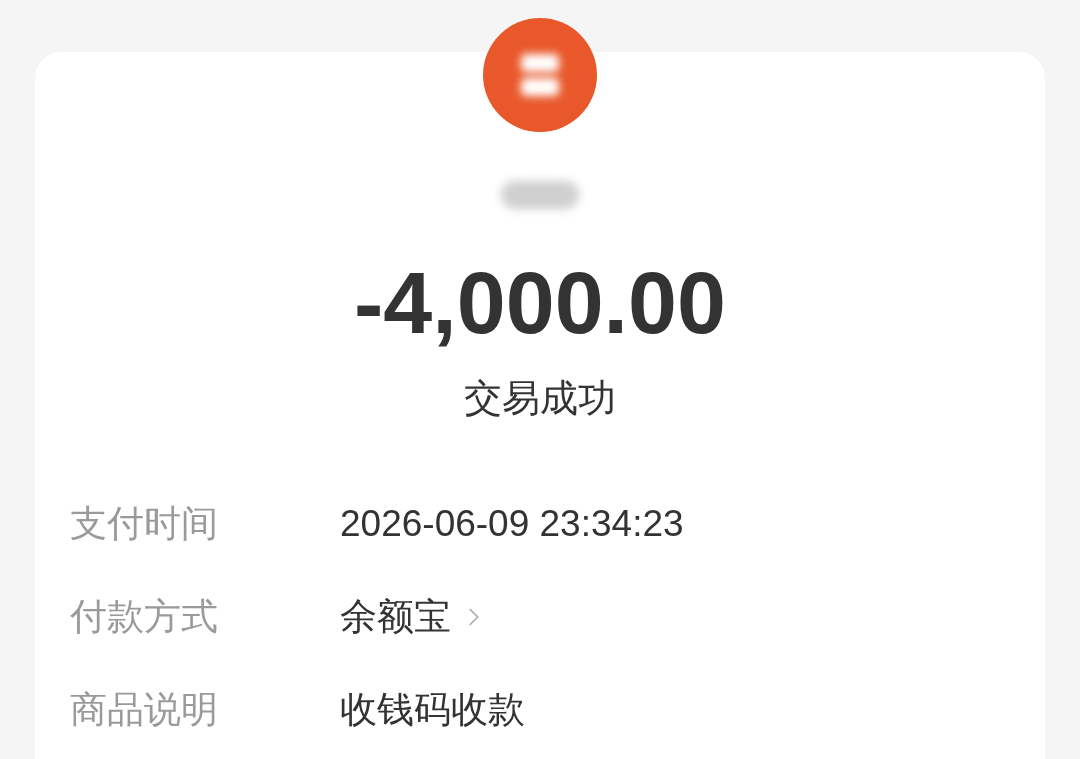 The height and width of the screenshot is (759, 1080). Describe the element at coordinates (144, 709) in the screenshot. I see `detail-label: 商品说明` at that location.